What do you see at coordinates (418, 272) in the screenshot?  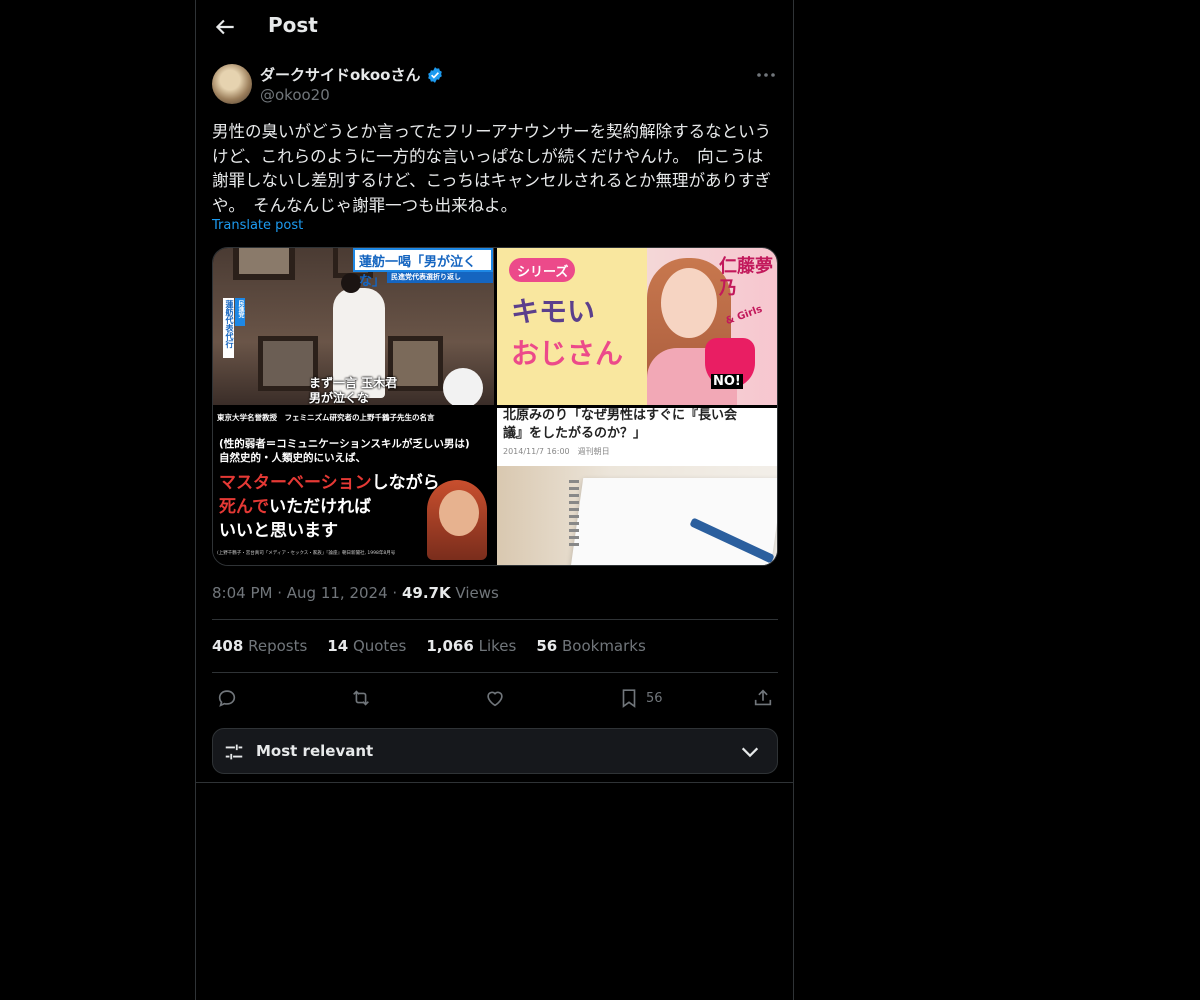 I see `img1-caption-top: 蓮舫一喝「男が泣くな」` at bounding box center [418, 272].